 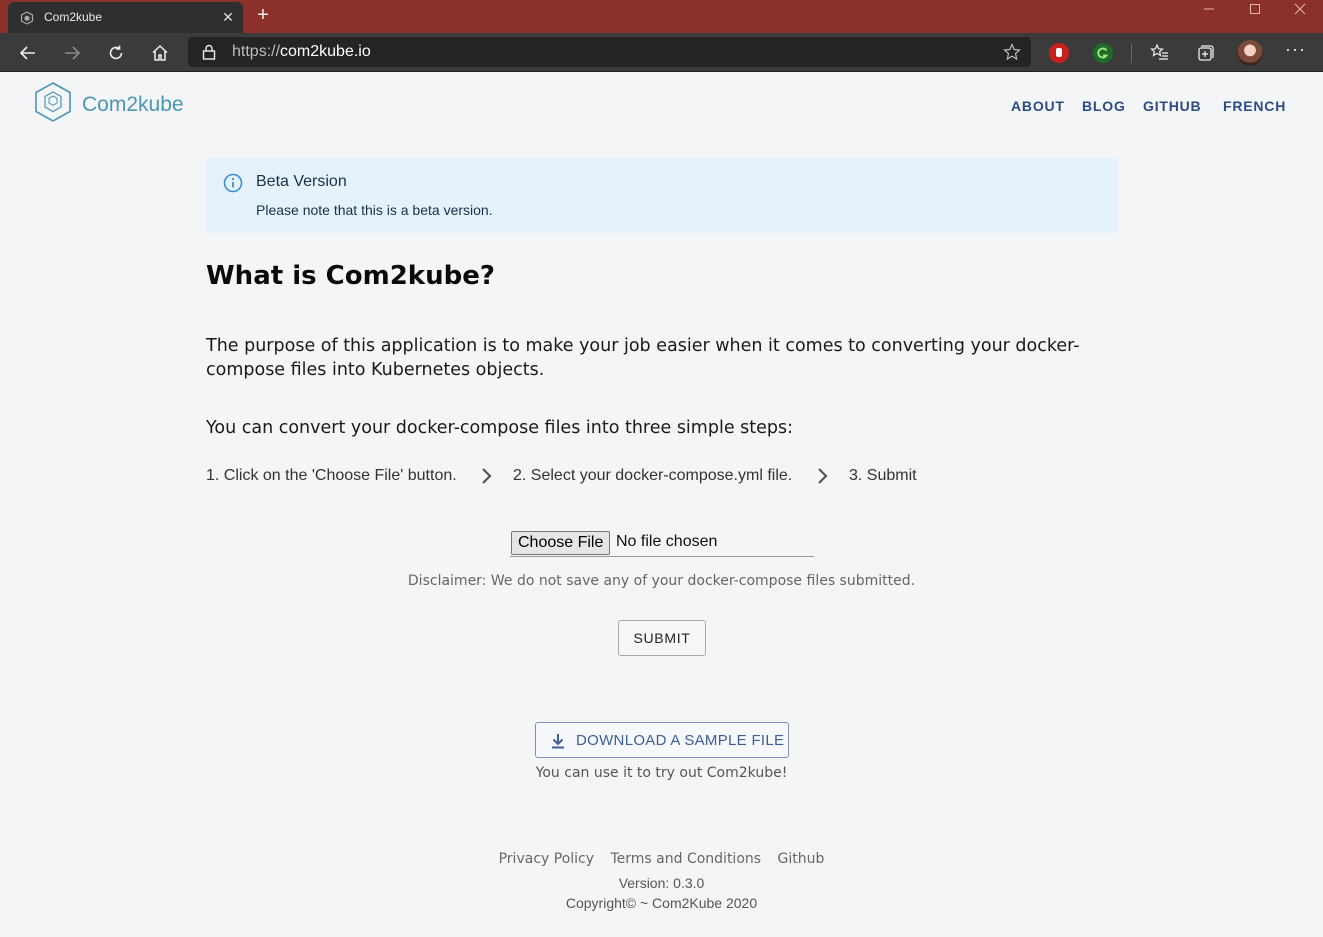 I want to click on home-icon, so click(x=160, y=52).